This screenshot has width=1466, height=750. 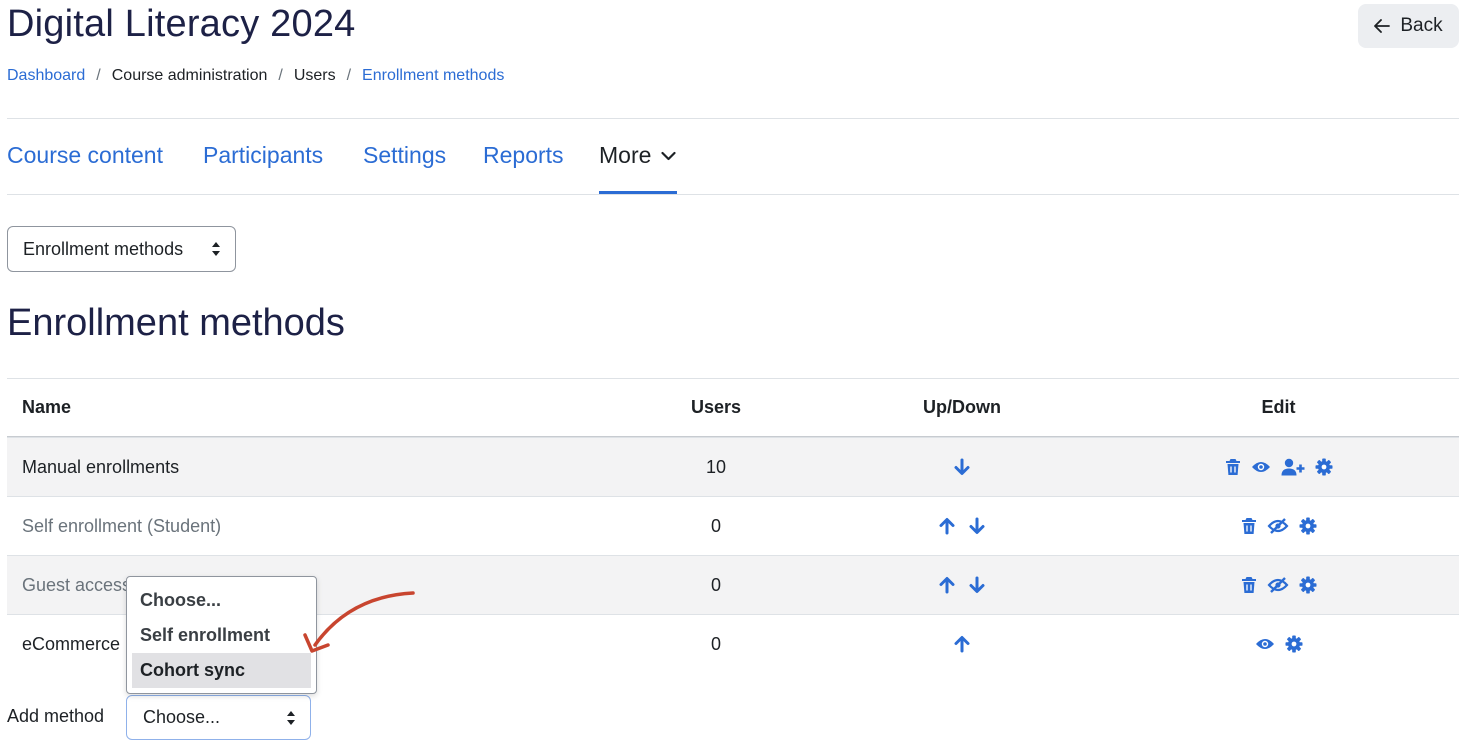 What do you see at coordinates (189, 75) in the screenshot?
I see `breadcrumb-course-administration: Course administration` at bounding box center [189, 75].